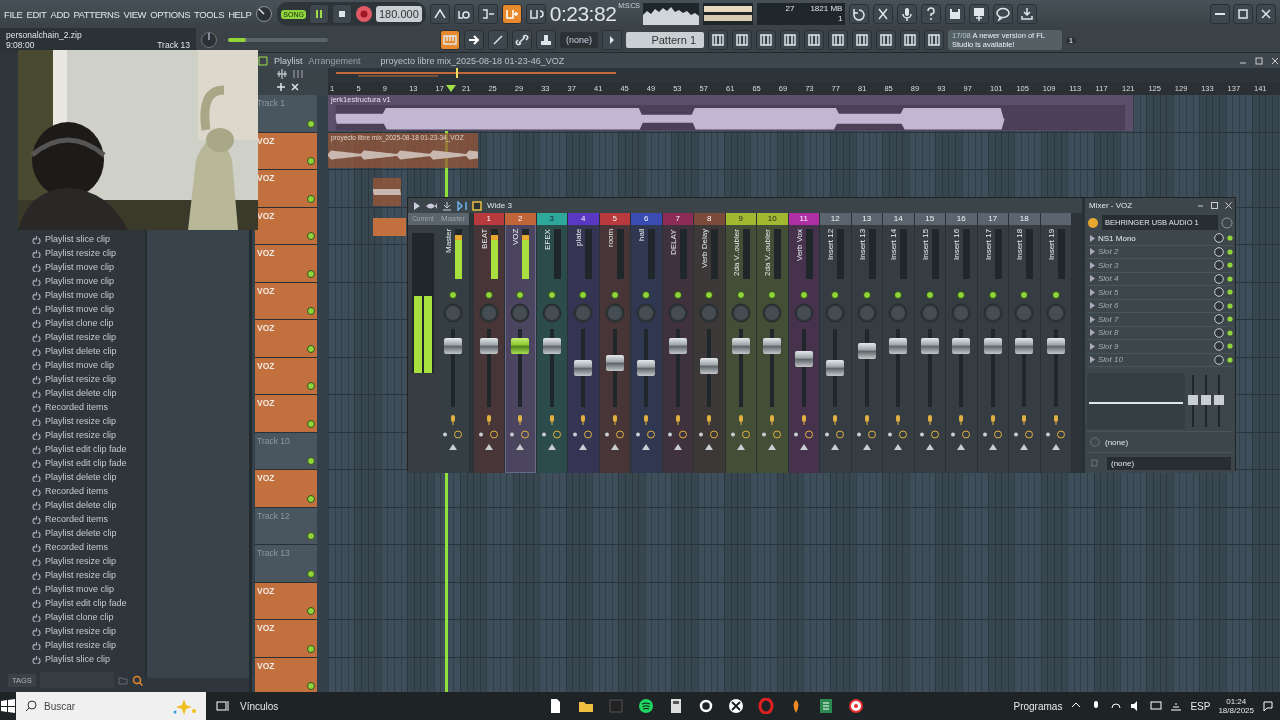 Image resolution: width=1280 pixels, height=720 pixels. What do you see at coordinates (1038, 706) in the screenshot?
I see `programs-label: Programas` at bounding box center [1038, 706].